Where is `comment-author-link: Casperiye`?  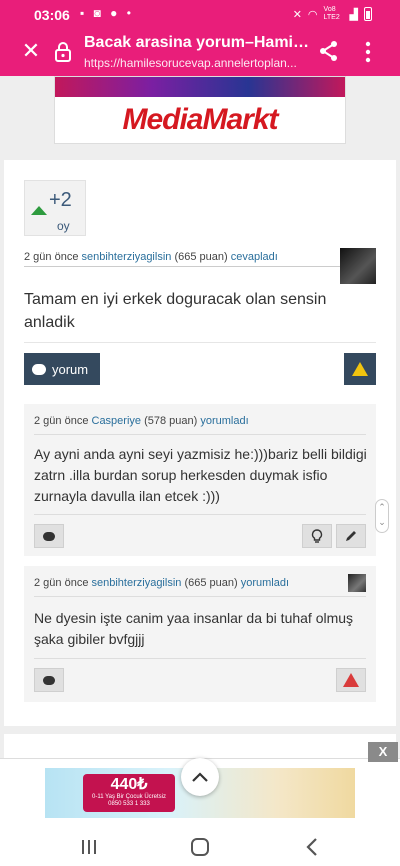
comment-author-link: Casperiye is located at coordinates (117, 421).